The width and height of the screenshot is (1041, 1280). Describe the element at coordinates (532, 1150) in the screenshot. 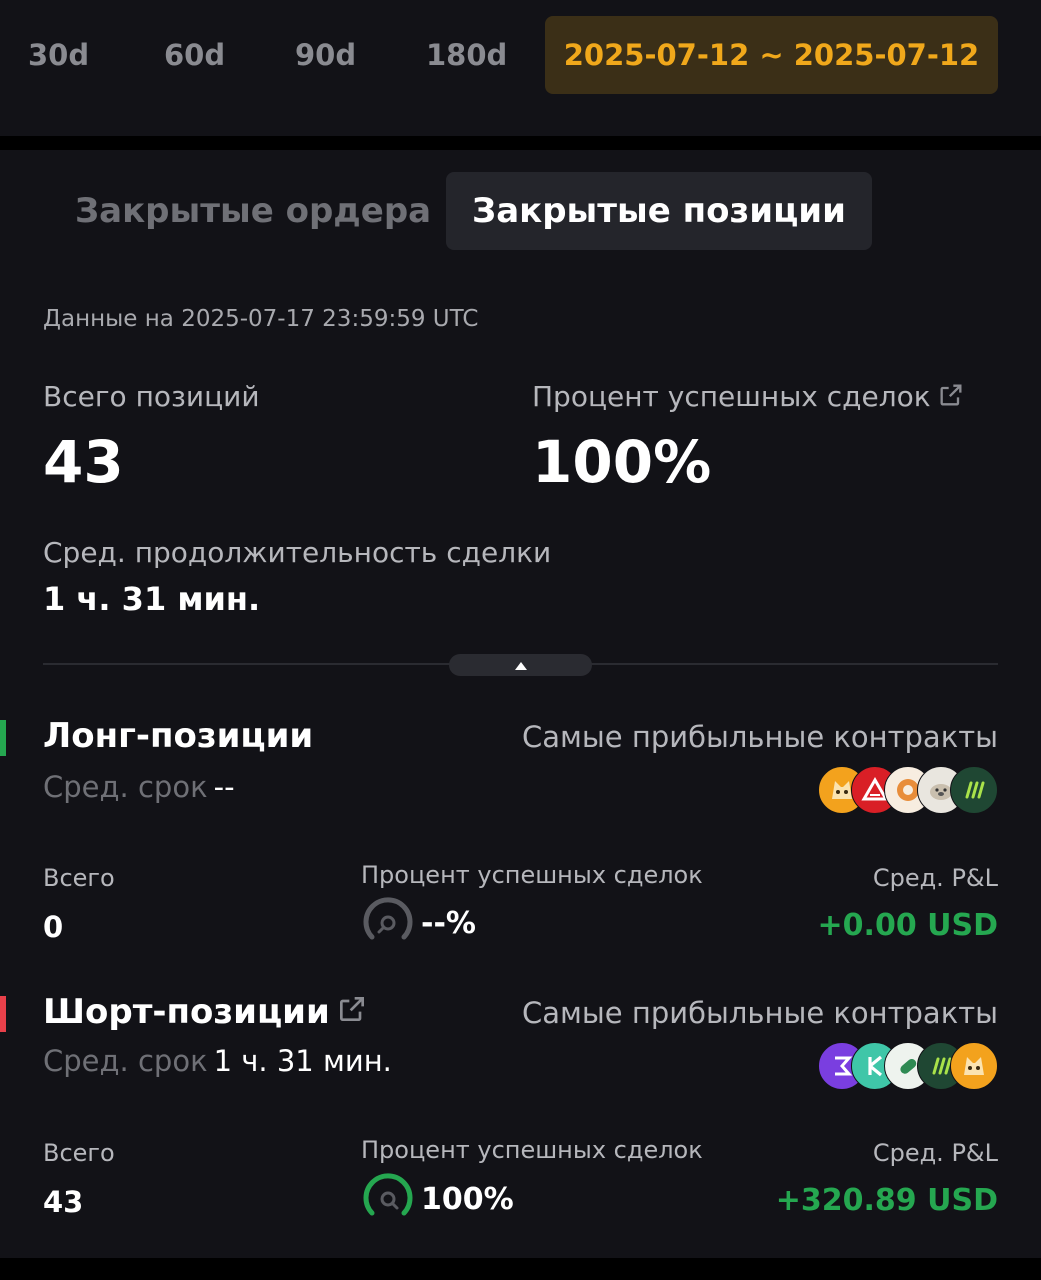

I see `short-win-rate-label: Процент успешных сделок` at that location.